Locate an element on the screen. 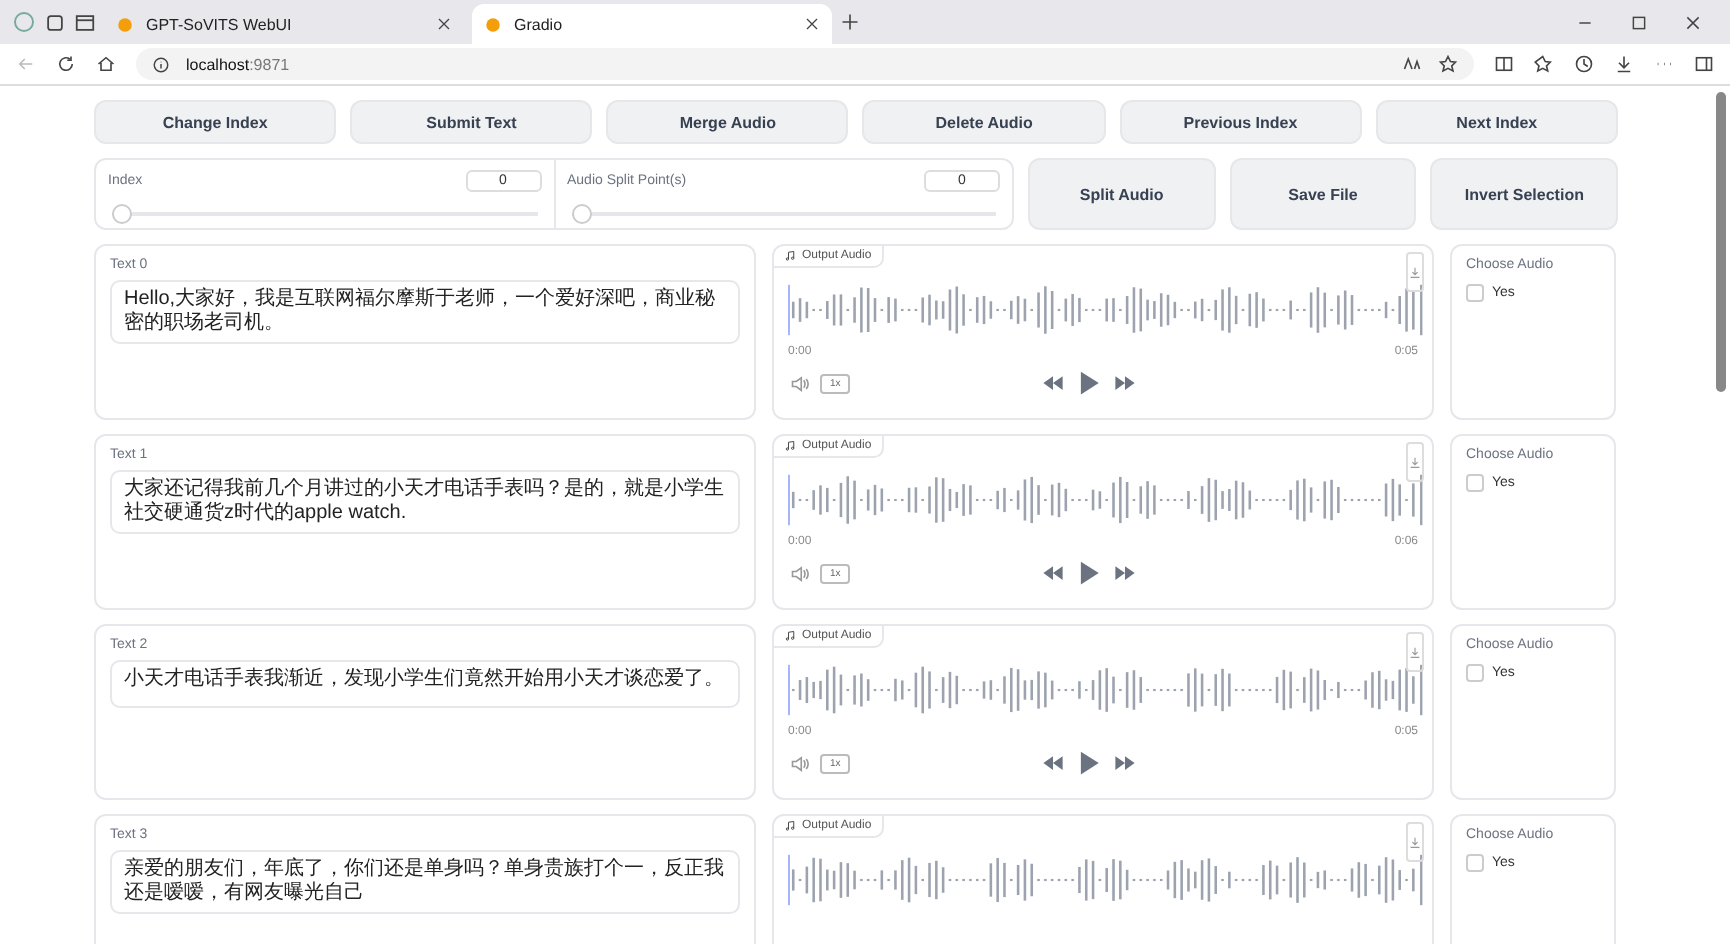 Image resolution: width=1730 pixels, height=944 pixels. favorites-icon is located at coordinates (1544, 64).